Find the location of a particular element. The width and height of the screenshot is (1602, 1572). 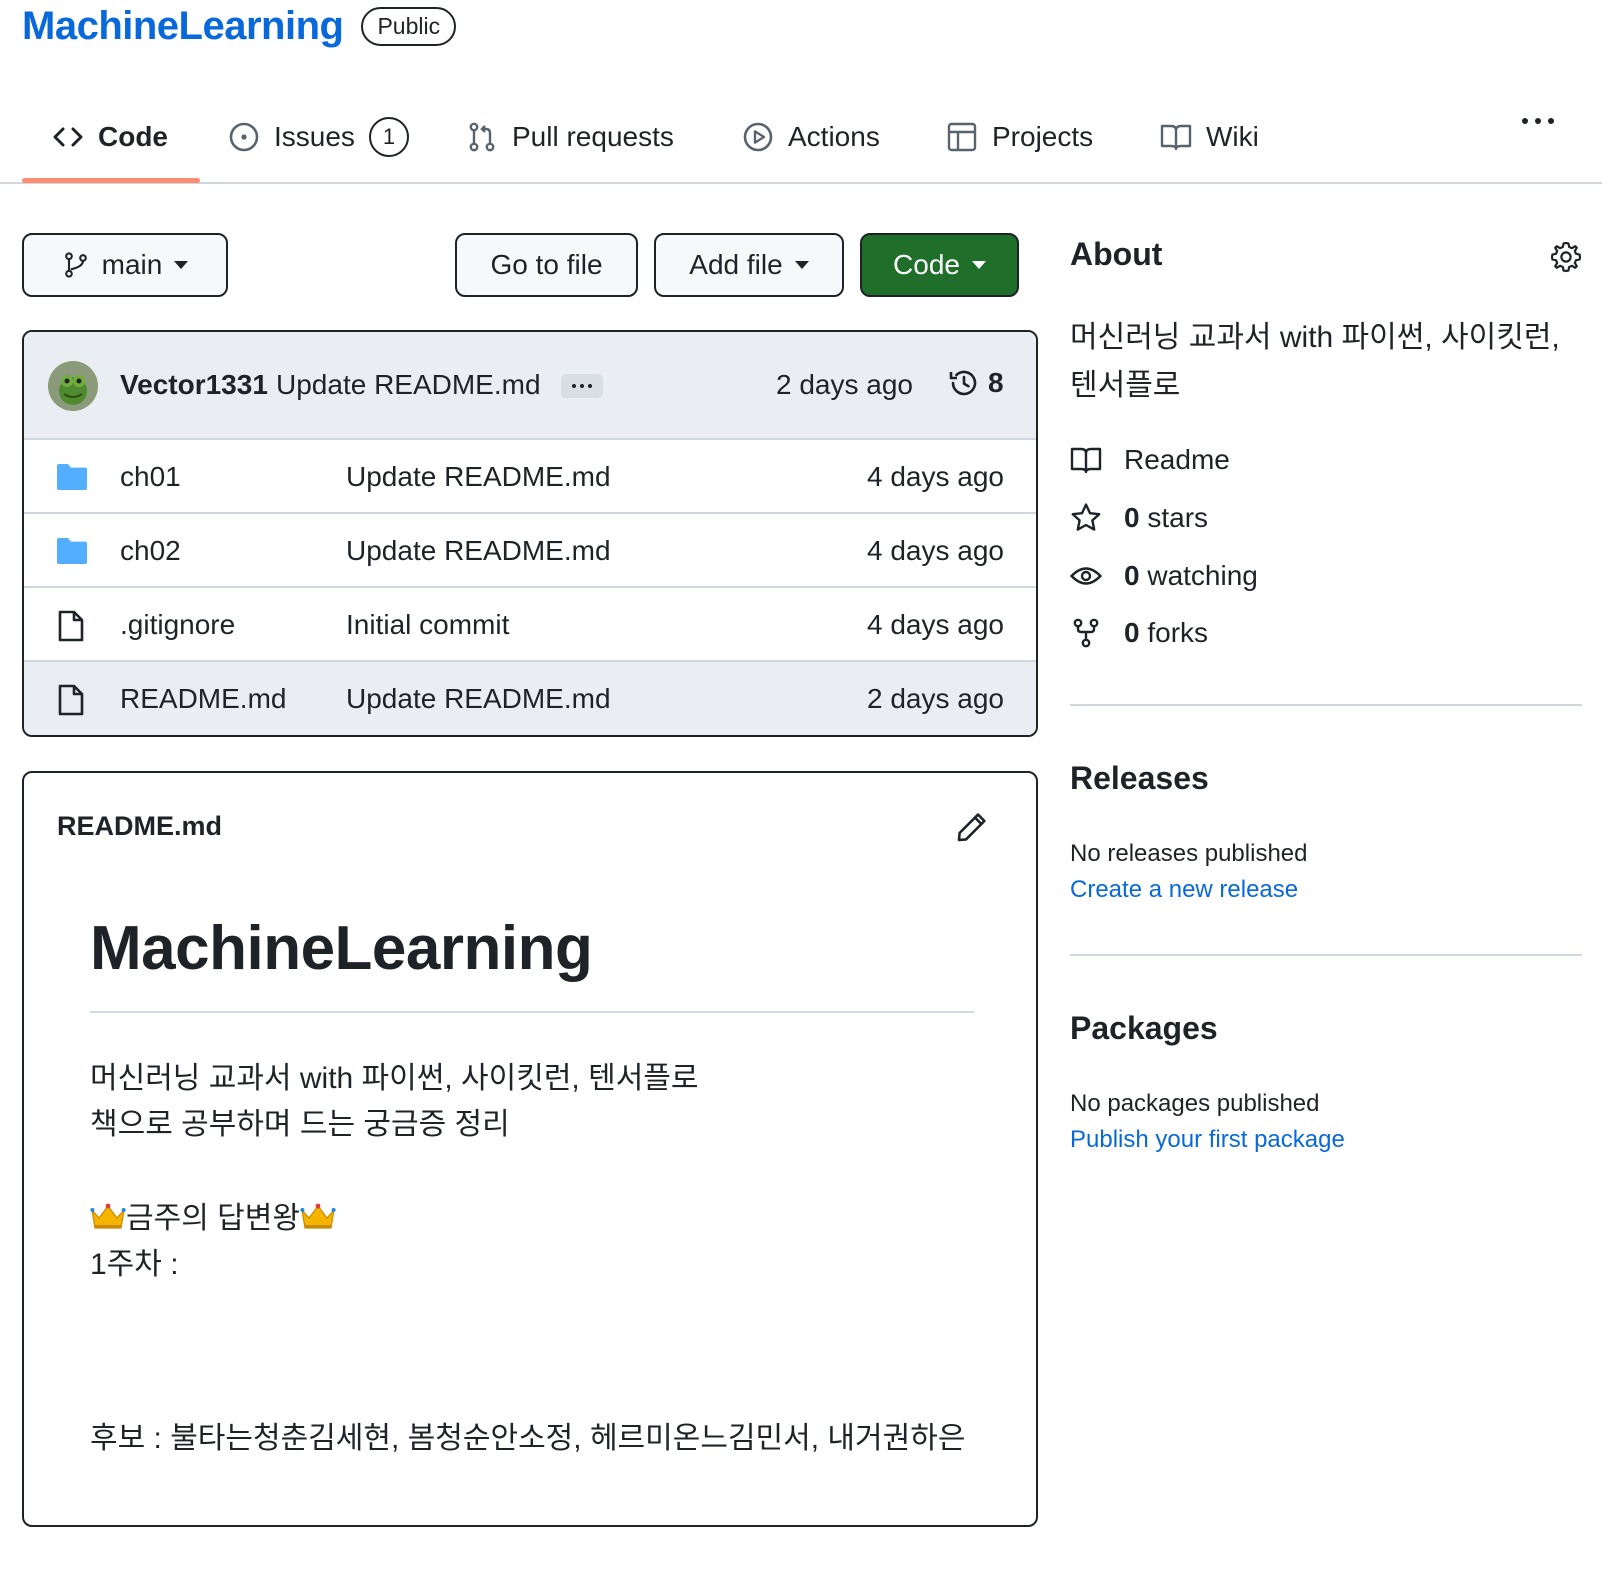

tab-code: Code is located at coordinates (110, 137).